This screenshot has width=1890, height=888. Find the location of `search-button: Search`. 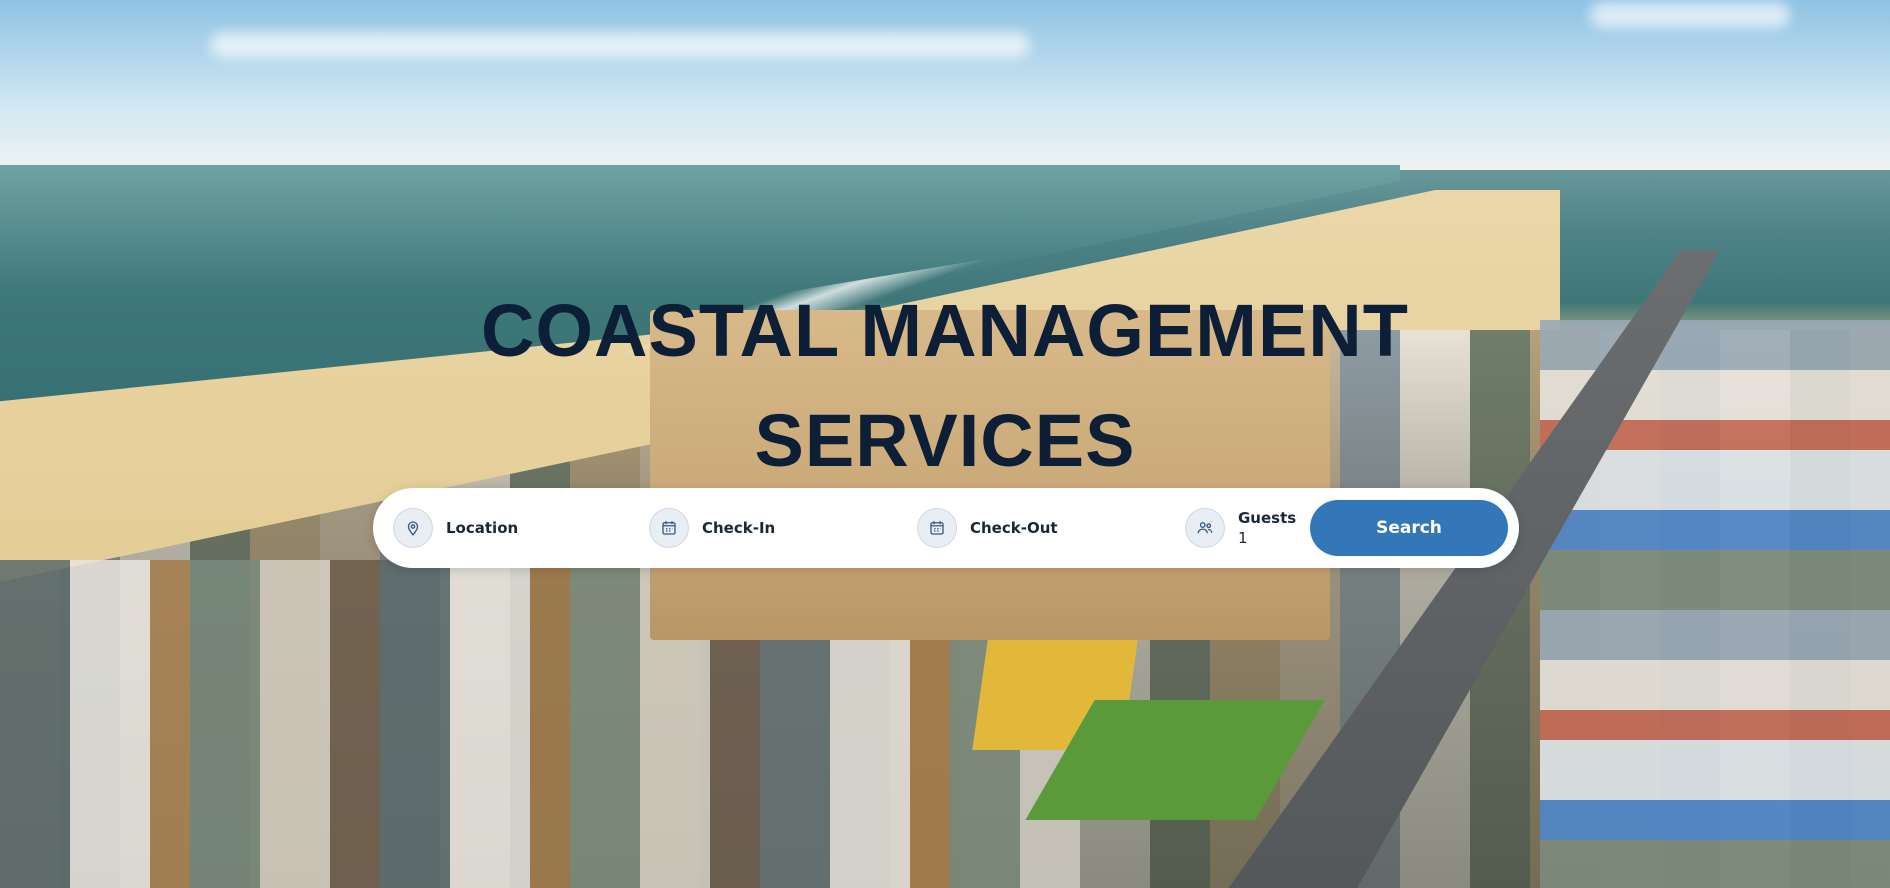

search-button: Search is located at coordinates (1409, 528).